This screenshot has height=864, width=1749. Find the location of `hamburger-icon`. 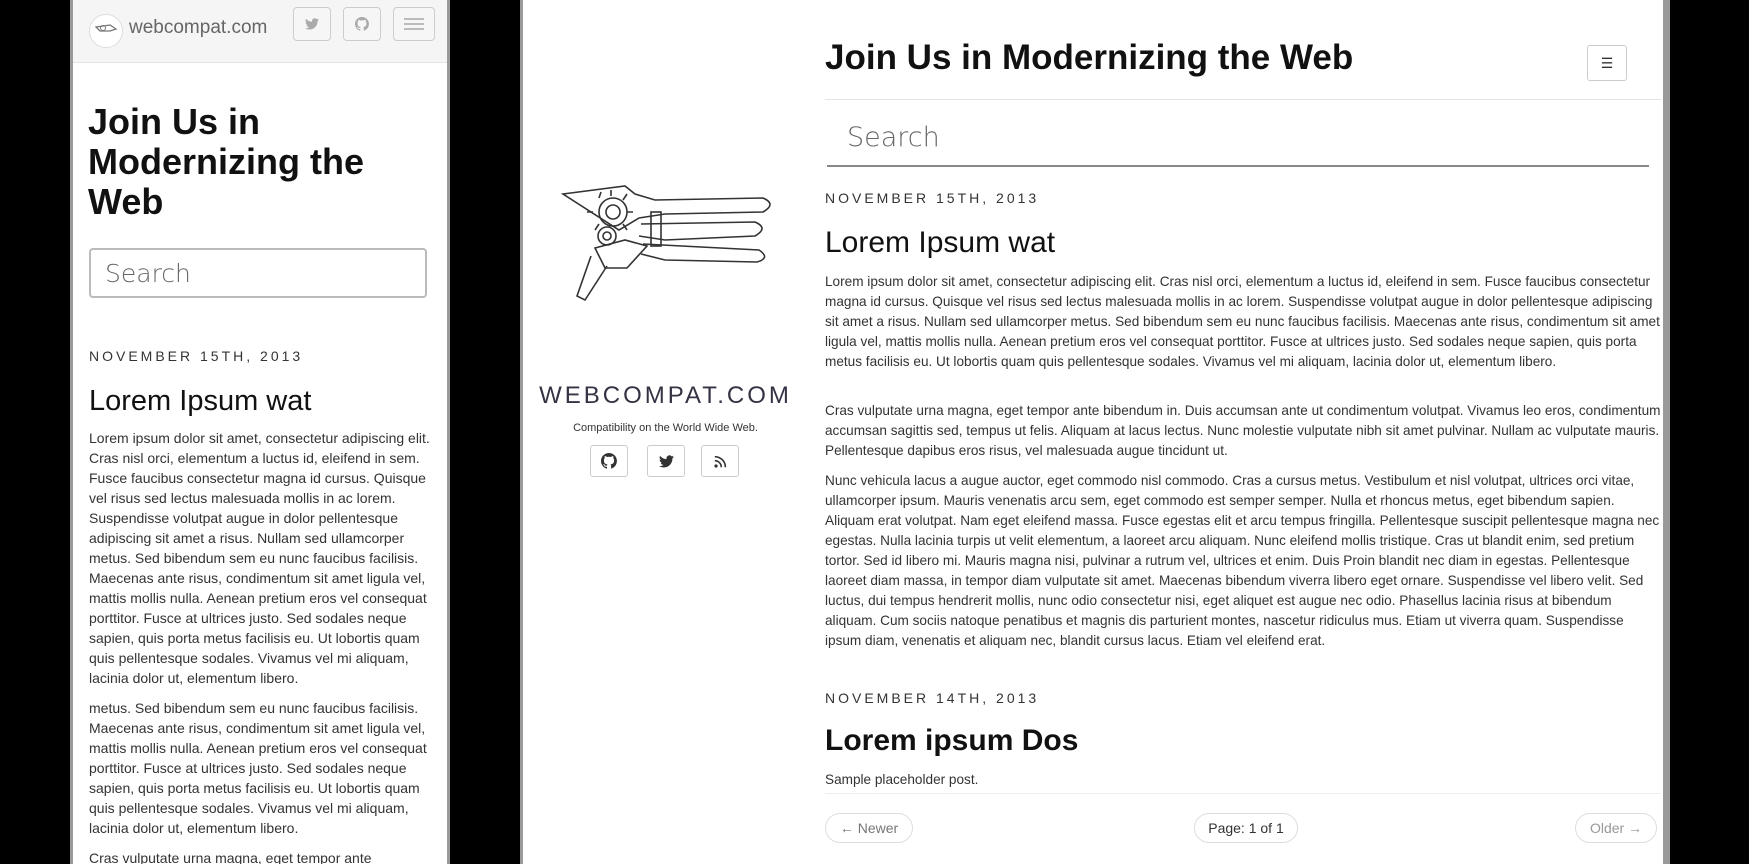

hamburger-icon is located at coordinates (414, 24).